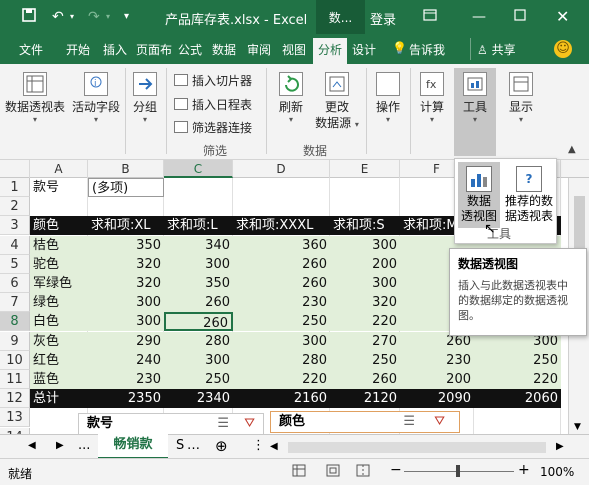 Image resolution: width=589 pixels, height=485 pixels. Describe the element at coordinates (281, 245) in the screenshot. I see `table-cell: 360` at that location.